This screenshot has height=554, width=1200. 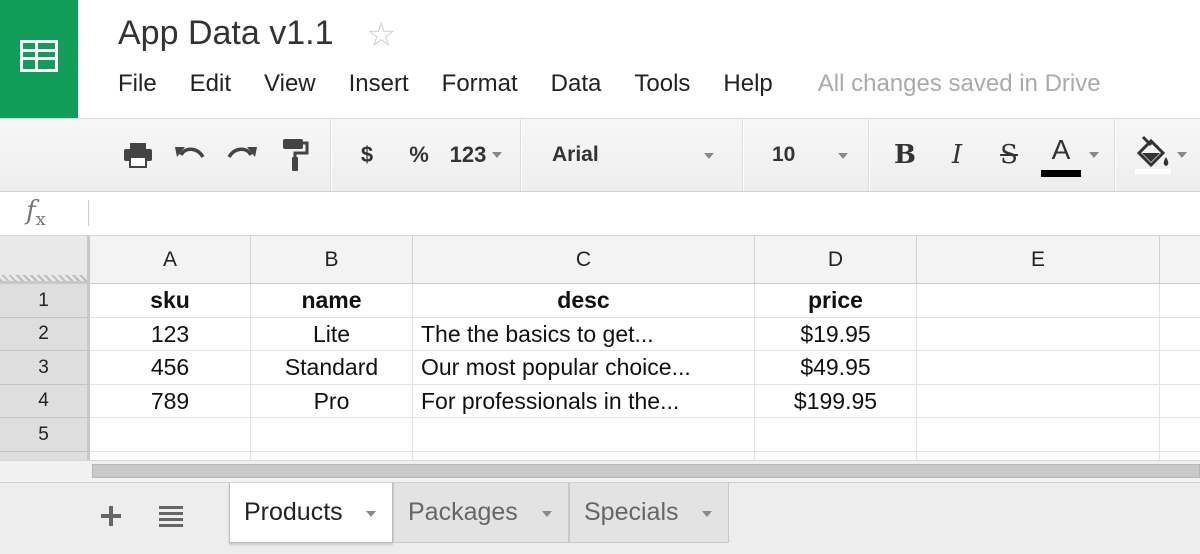 I want to click on row-header-4: 4, so click(x=45, y=401).